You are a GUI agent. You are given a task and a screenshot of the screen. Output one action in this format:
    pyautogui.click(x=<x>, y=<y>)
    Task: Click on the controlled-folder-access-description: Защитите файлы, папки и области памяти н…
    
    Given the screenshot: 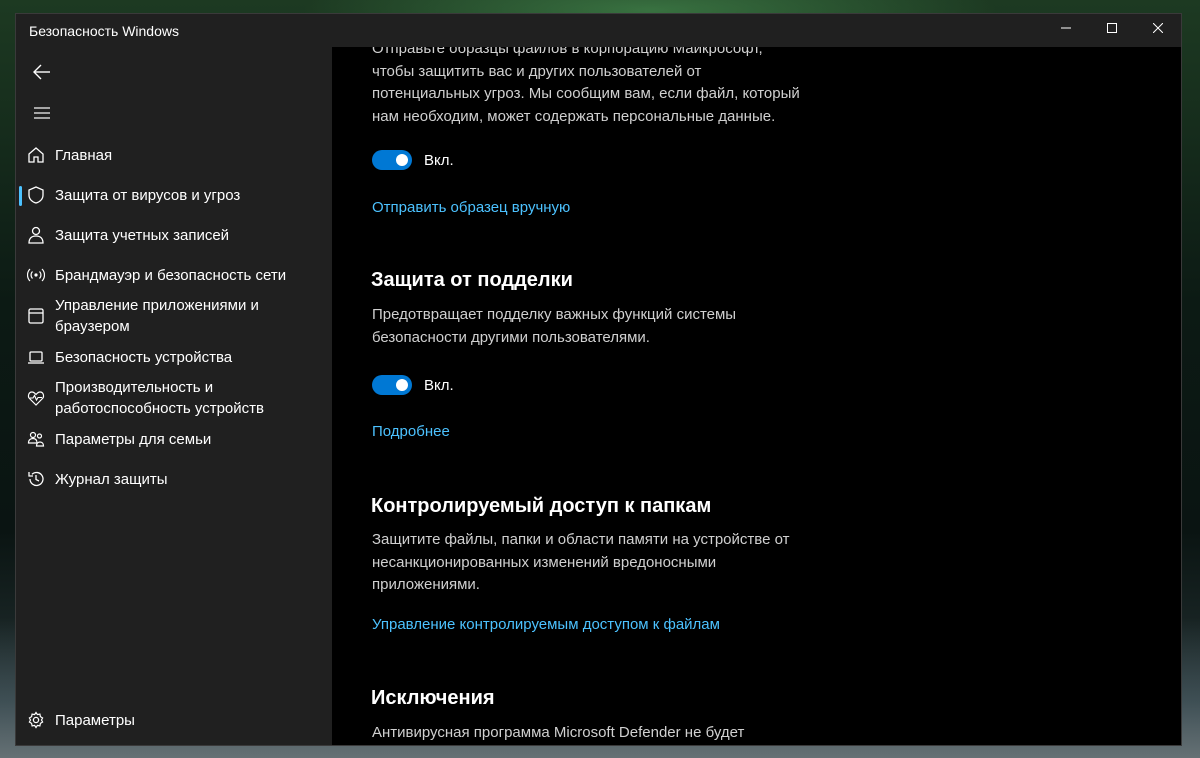 What is the action you would take?
    pyautogui.click(x=622, y=563)
    